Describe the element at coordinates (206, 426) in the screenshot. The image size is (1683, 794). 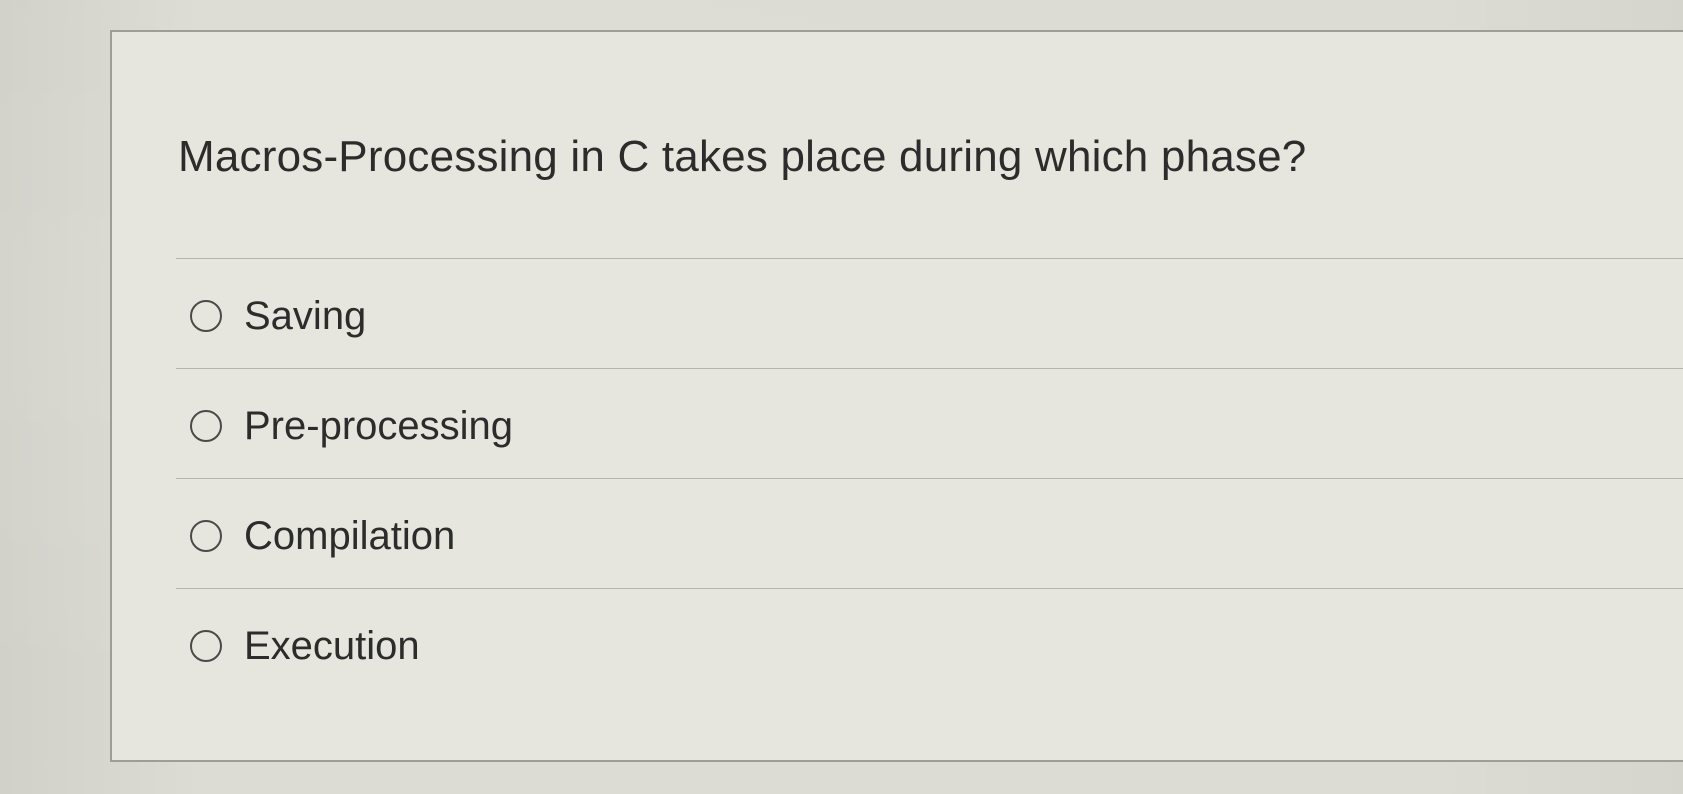
I see `radio-button-pre-processing` at that location.